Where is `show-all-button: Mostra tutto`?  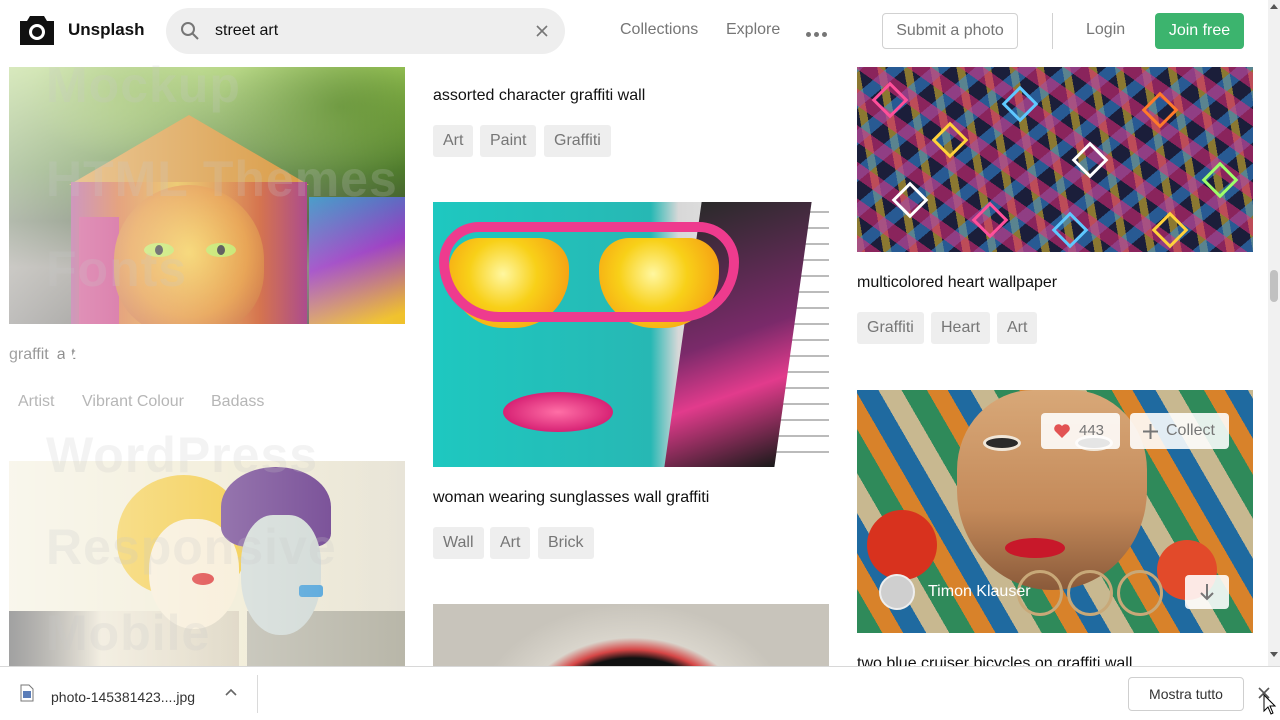
show-all-button: Mostra tutto is located at coordinates (1186, 694).